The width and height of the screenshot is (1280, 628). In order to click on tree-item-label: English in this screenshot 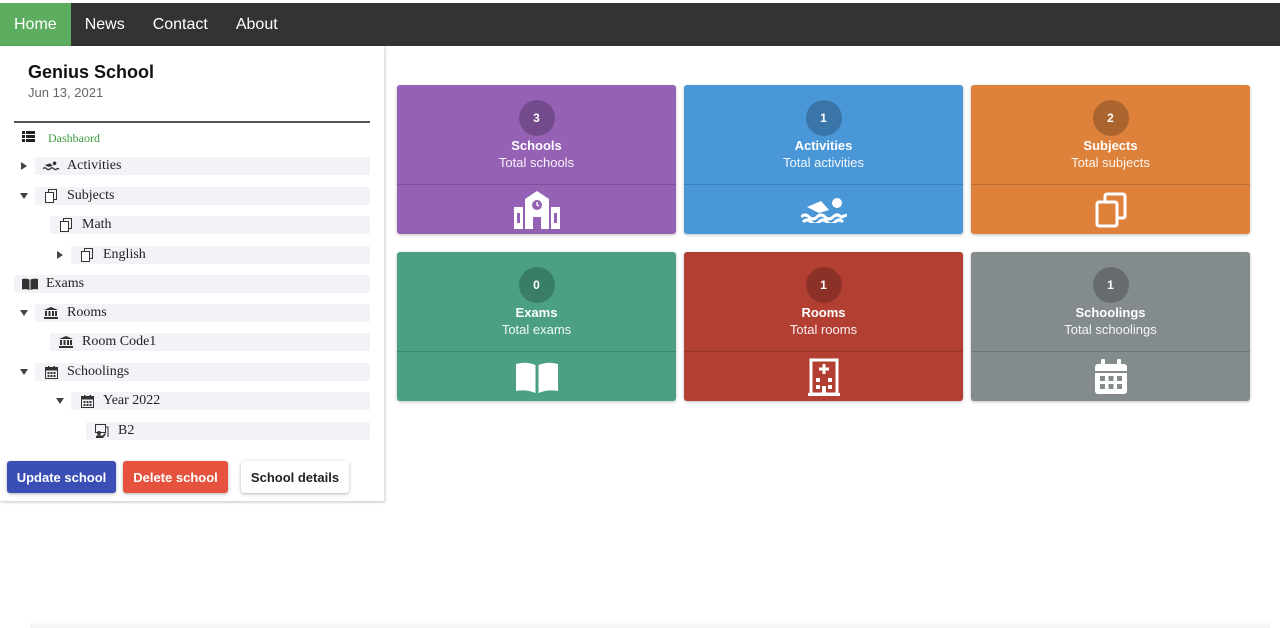, I will do `click(124, 254)`.